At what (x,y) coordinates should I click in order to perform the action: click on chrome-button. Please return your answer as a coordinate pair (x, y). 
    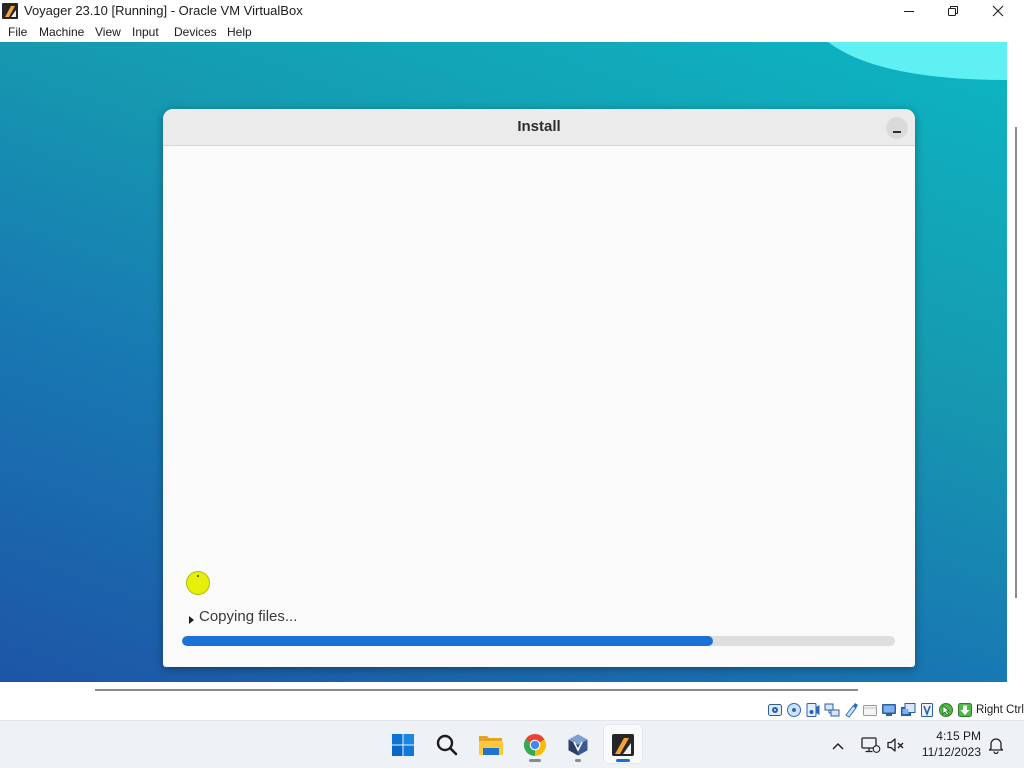
    Looking at the image, I should click on (535, 745).